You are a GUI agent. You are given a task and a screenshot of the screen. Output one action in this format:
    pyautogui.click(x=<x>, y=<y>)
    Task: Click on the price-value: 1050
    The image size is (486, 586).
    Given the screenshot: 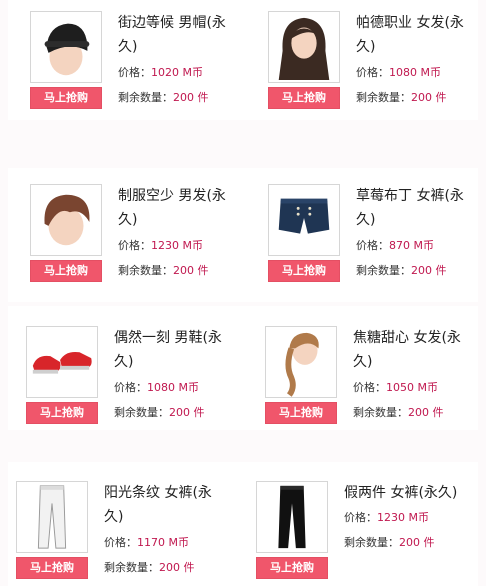 What is the action you would take?
    pyautogui.click(x=400, y=387)
    